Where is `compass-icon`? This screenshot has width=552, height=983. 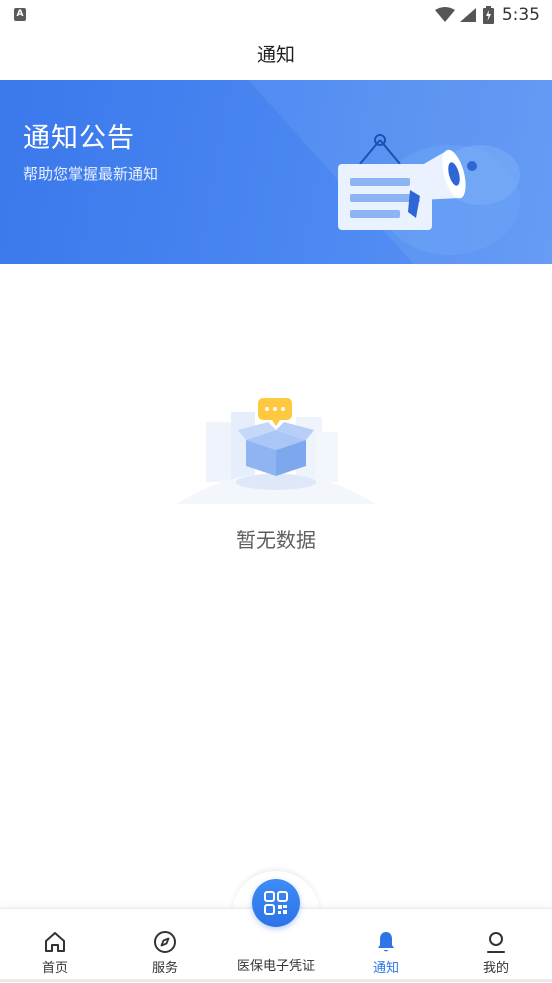 compass-icon is located at coordinates (165, 942).